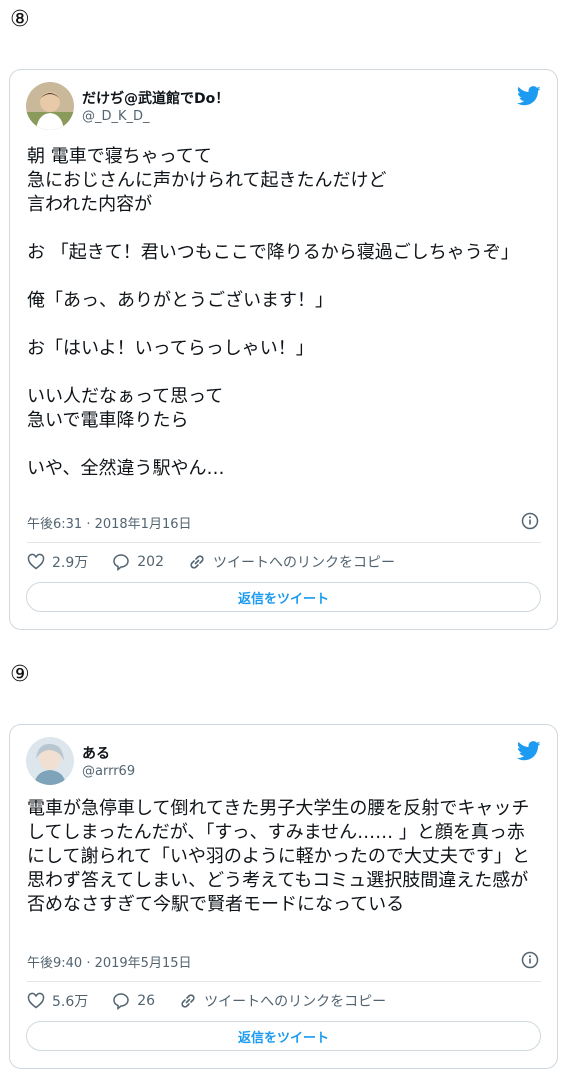 This screenshot has height=1081, width=577. I want to click on author-name: ある, so click(96, 753).